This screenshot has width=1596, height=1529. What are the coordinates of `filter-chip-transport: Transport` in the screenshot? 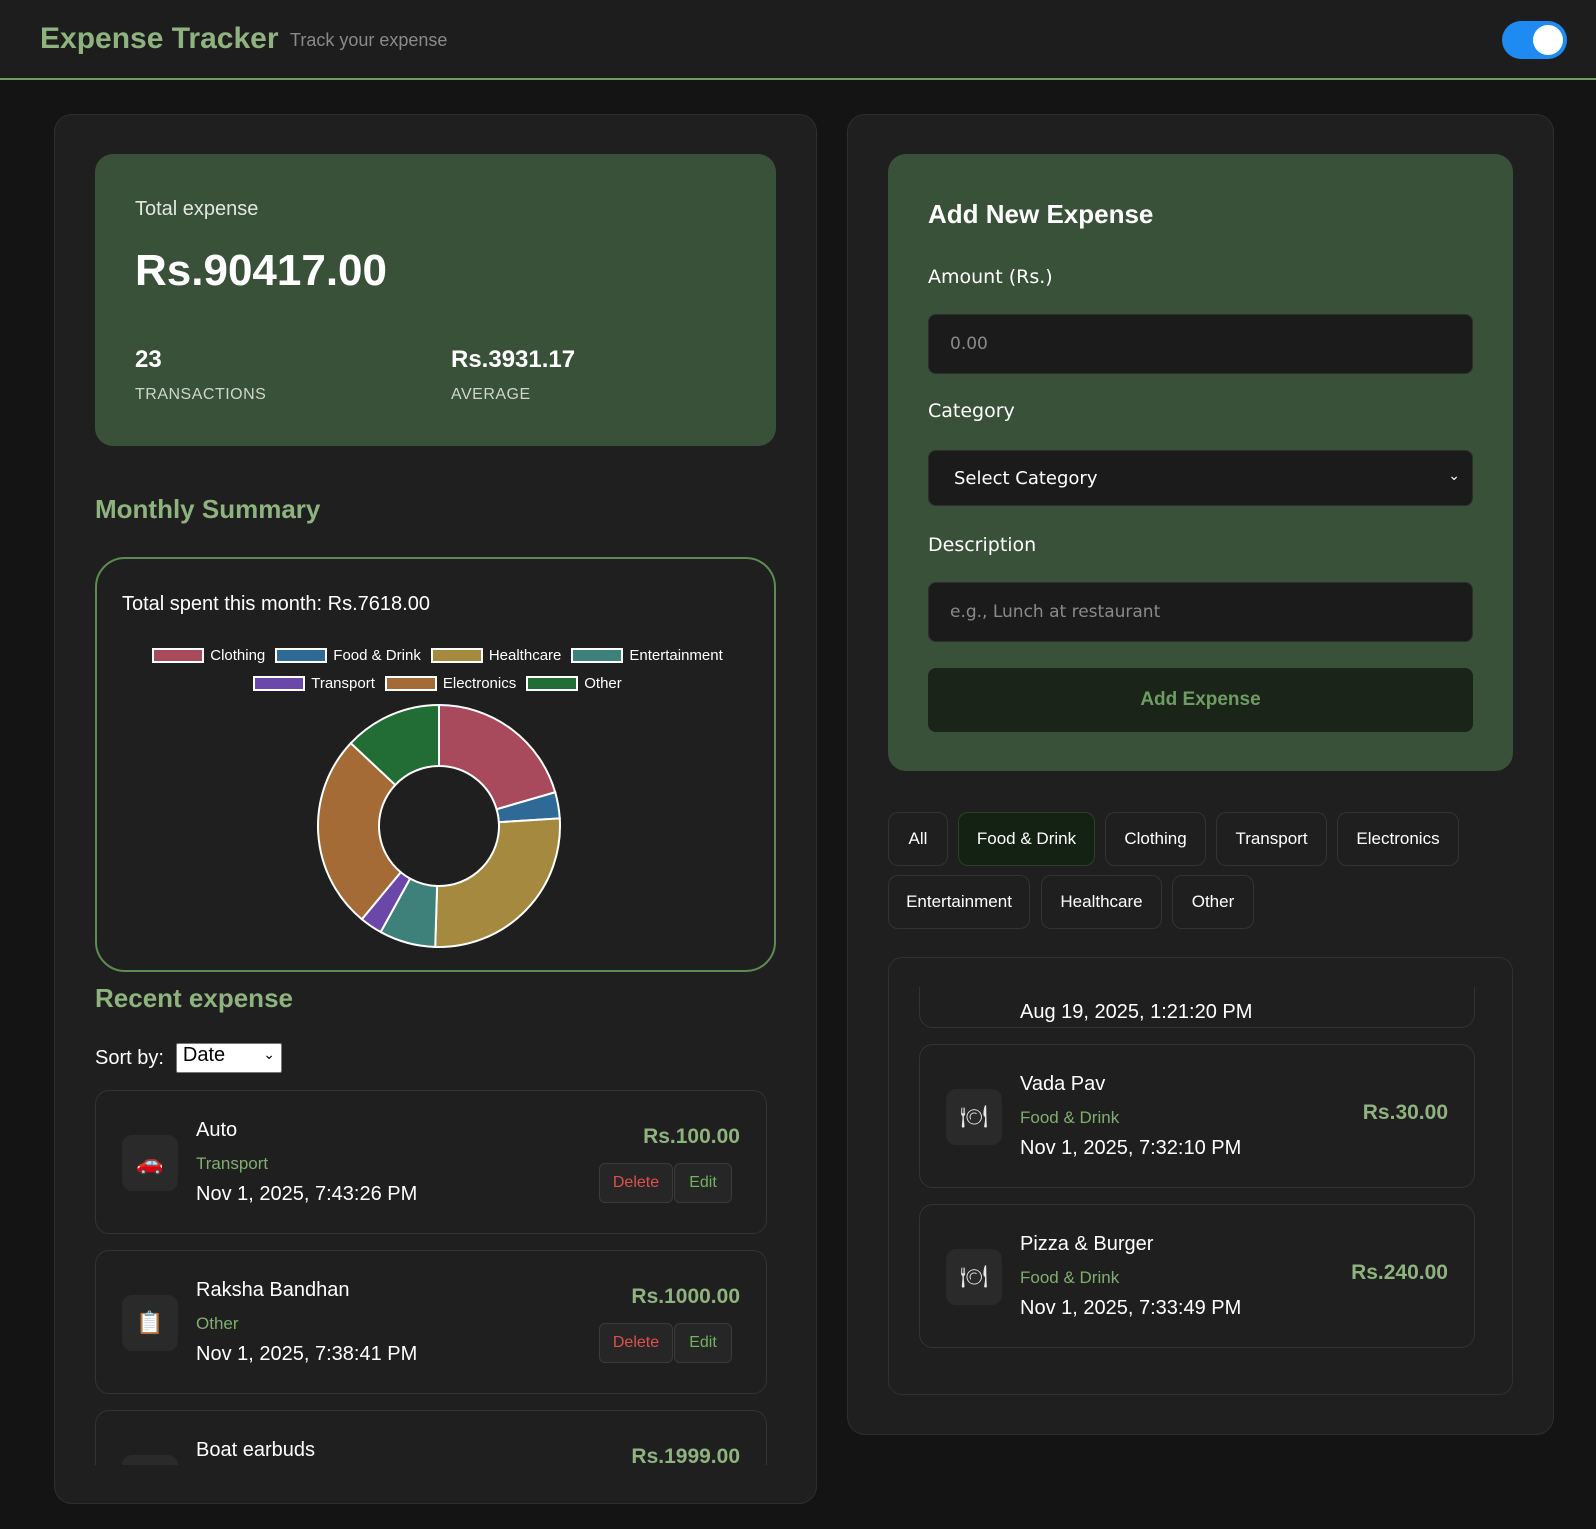 It's located at (1271, 839).